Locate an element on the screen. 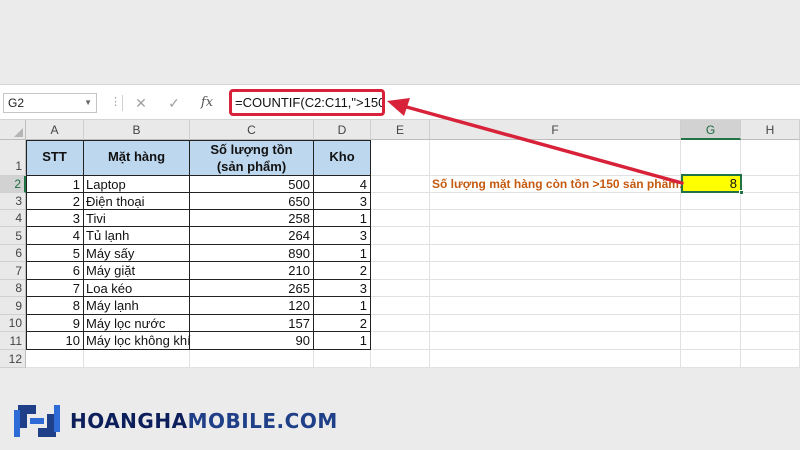  cell-h10 is located at coordinates (770, 323).